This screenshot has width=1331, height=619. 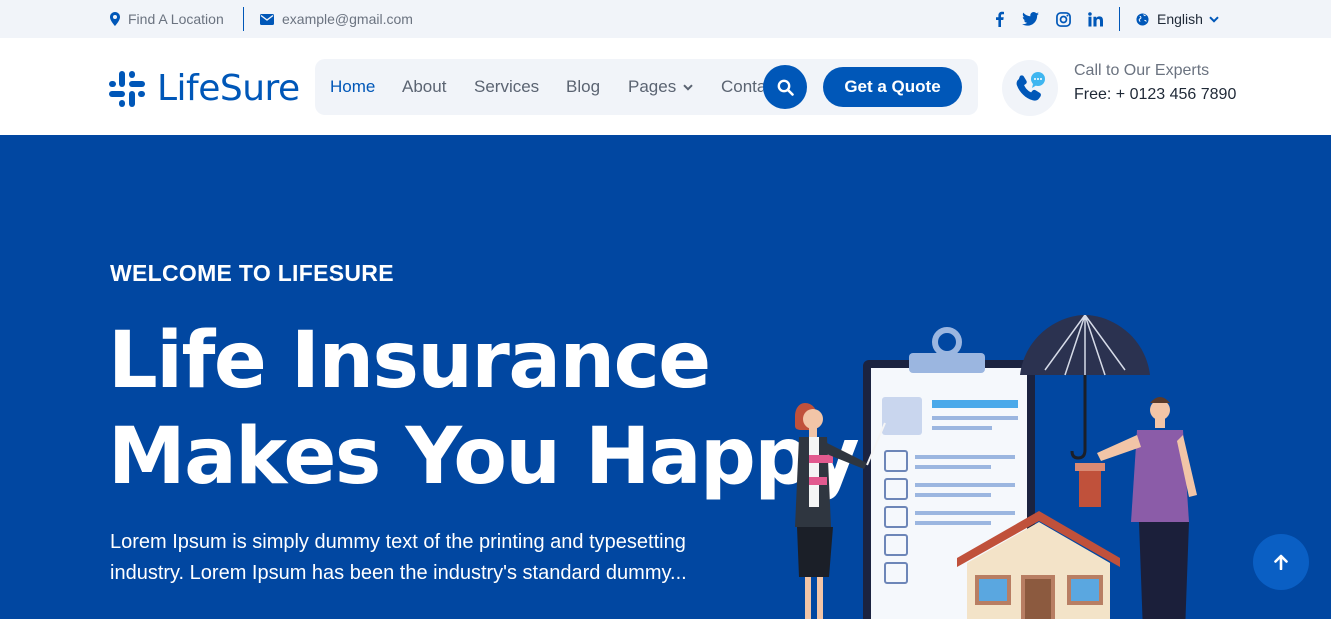 I want to click on globe-icon, so click(x=1142, y=19).